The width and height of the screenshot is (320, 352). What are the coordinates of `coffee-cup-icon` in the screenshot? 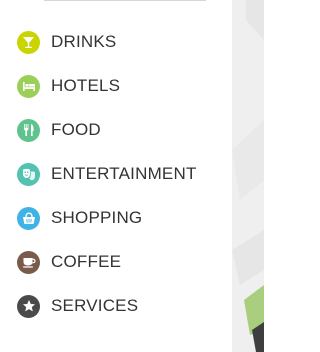 It's located at (28, 262).